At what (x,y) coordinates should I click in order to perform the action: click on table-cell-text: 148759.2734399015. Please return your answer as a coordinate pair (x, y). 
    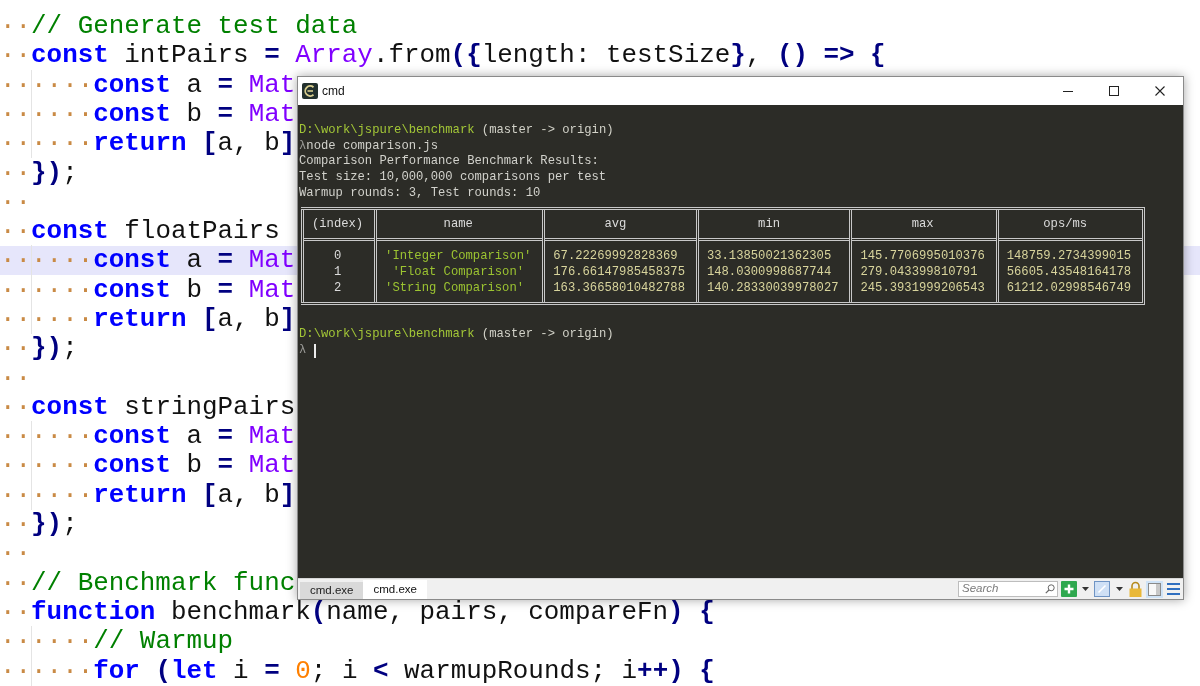
    Looking at the image, I should click on (1069, 257).